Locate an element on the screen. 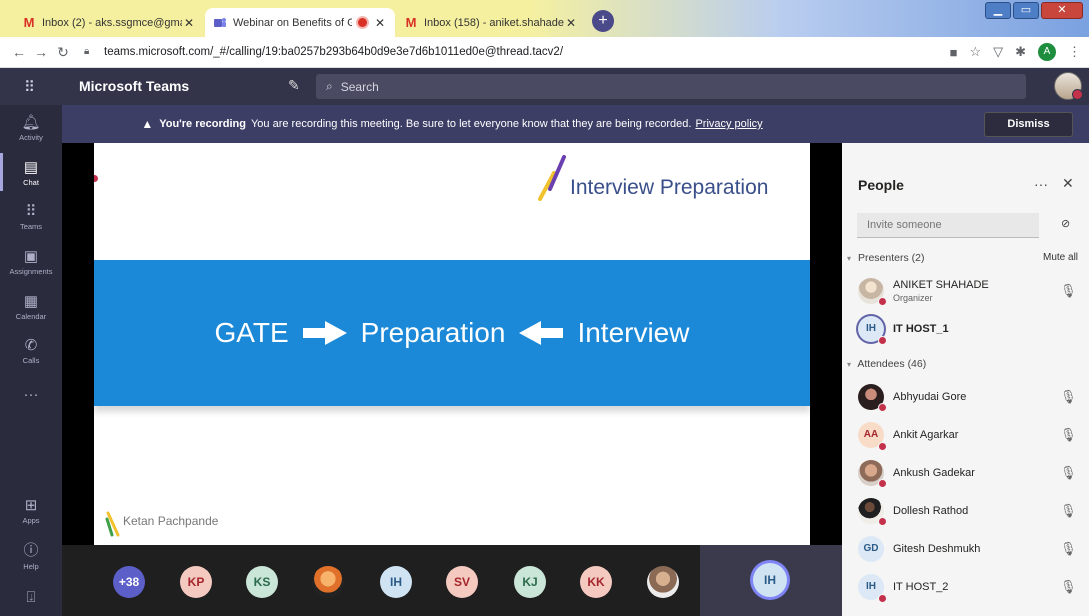 The width and height of the screenshot is (1089, 616). active-speaker-tile: IH is located at coordinates (771, 580).